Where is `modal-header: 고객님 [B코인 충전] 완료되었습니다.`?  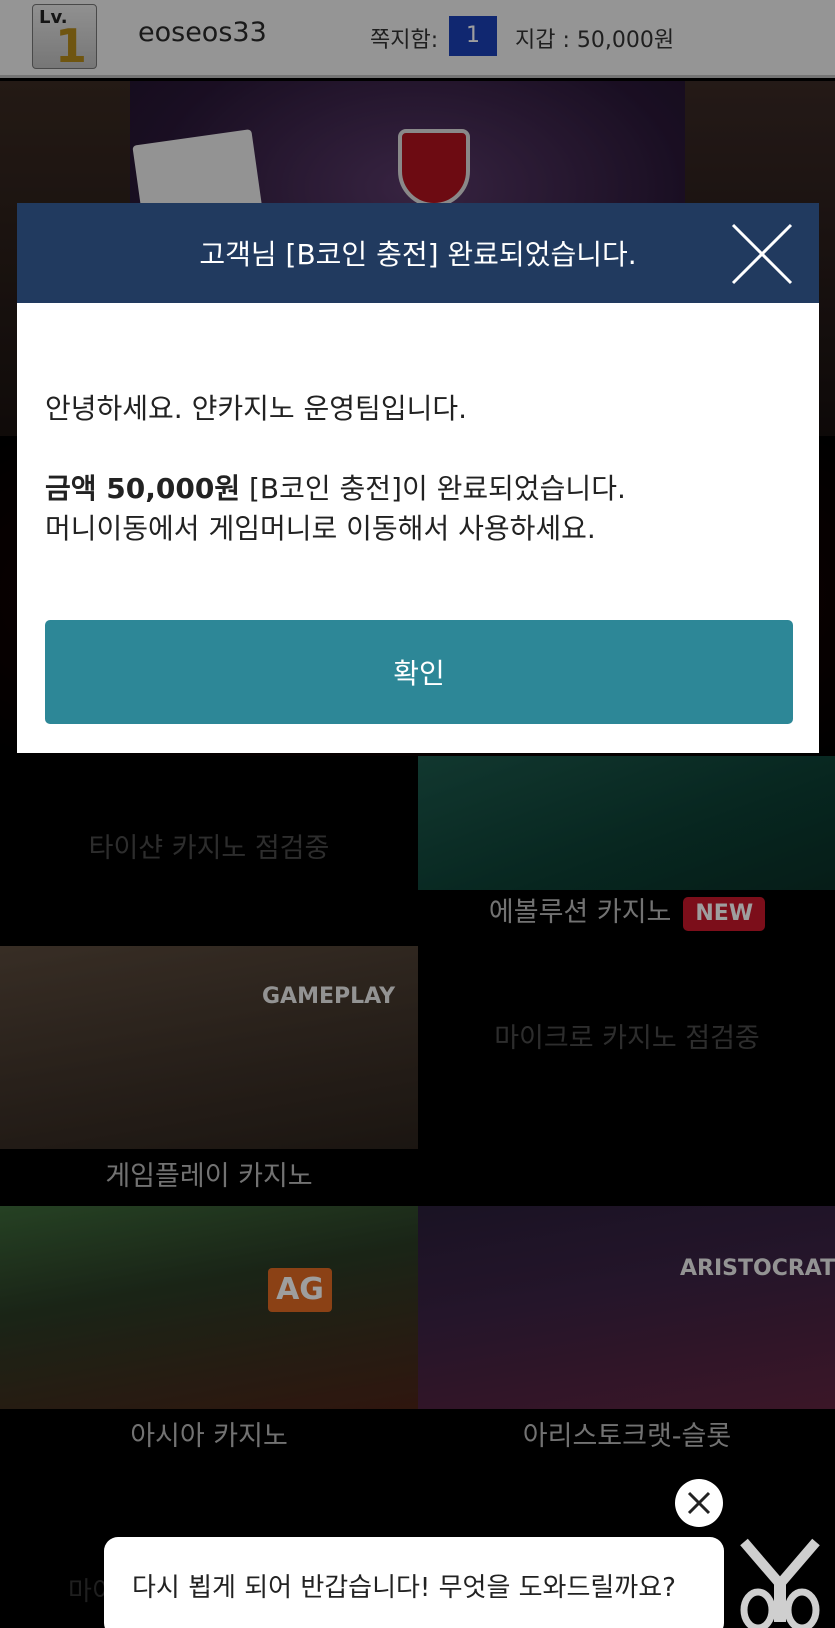 modal-header: 고객님 [B코인 충전] 완료되었습니다. is located at coordinates (418, 253).